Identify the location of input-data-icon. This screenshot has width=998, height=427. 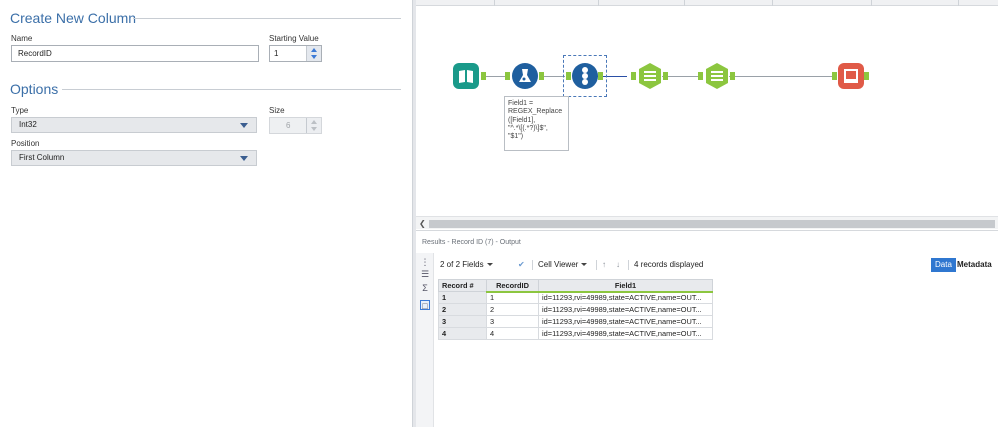
(466, 76).